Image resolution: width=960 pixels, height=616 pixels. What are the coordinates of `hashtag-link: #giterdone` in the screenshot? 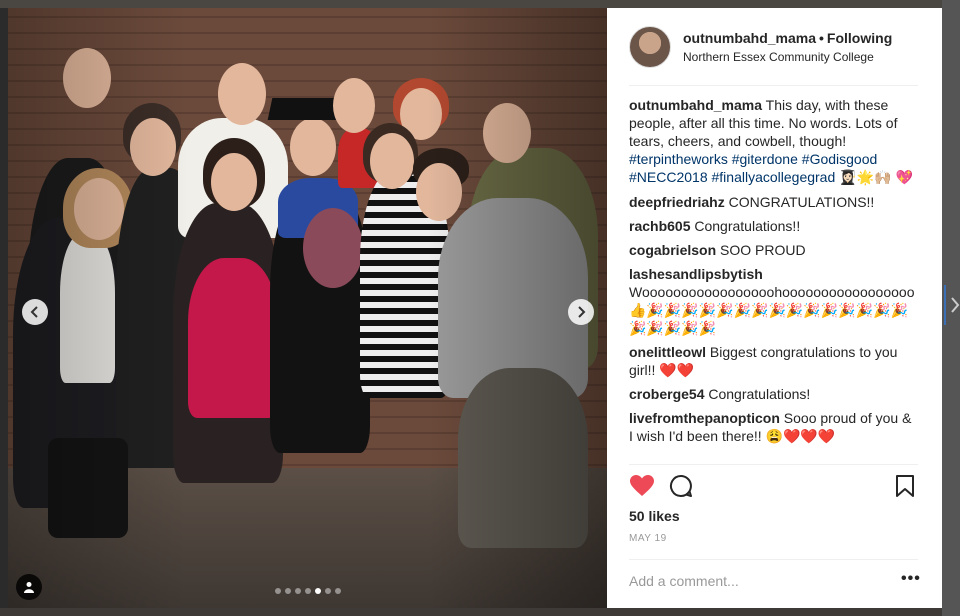 It's located at (765, 159).